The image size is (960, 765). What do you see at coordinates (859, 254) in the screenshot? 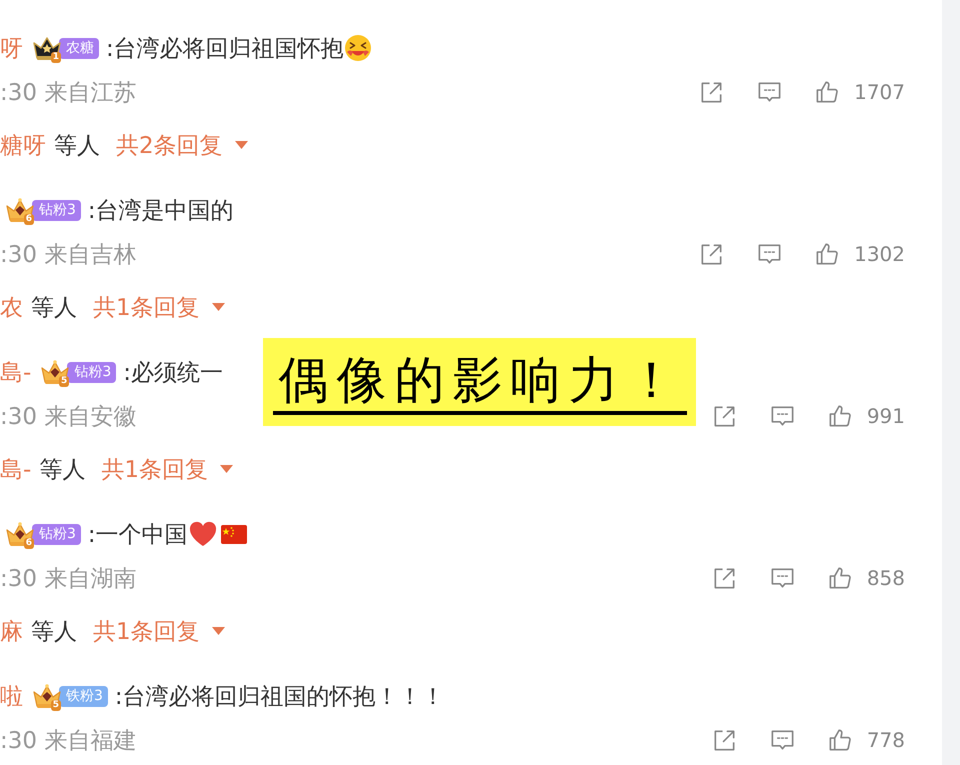
I see `like-button: 1302` at bounding box center [859, 254].